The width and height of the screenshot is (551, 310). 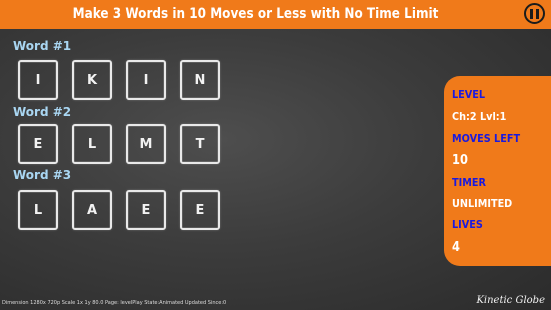 I want to click on letter-tile: M, so click(x=146, y=144).